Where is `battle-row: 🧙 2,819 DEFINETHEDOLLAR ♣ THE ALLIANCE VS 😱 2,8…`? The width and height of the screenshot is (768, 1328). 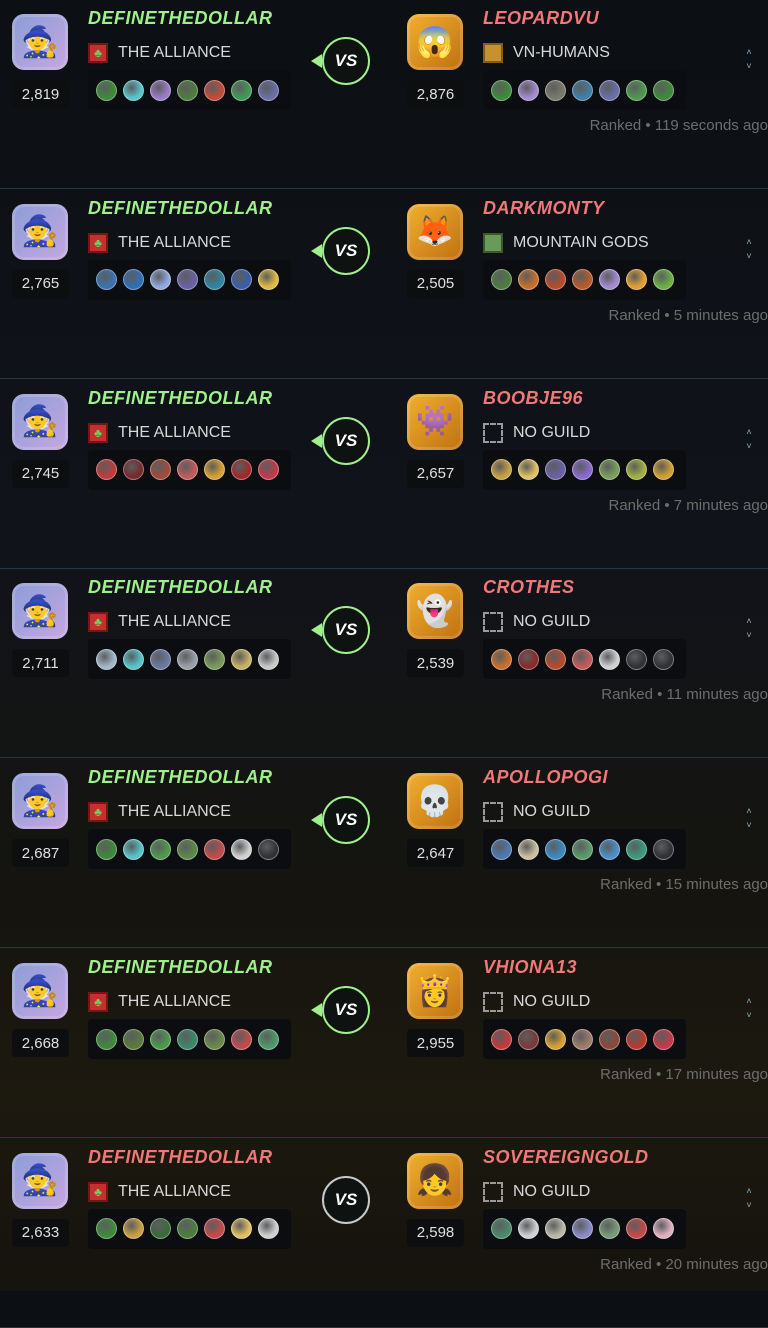 battle-row: 🧙 2,819 DEFINETHEDOLLAR ♣ THE ALLIANCE VS 😱 2,8… is located at coordinates (384, 94).